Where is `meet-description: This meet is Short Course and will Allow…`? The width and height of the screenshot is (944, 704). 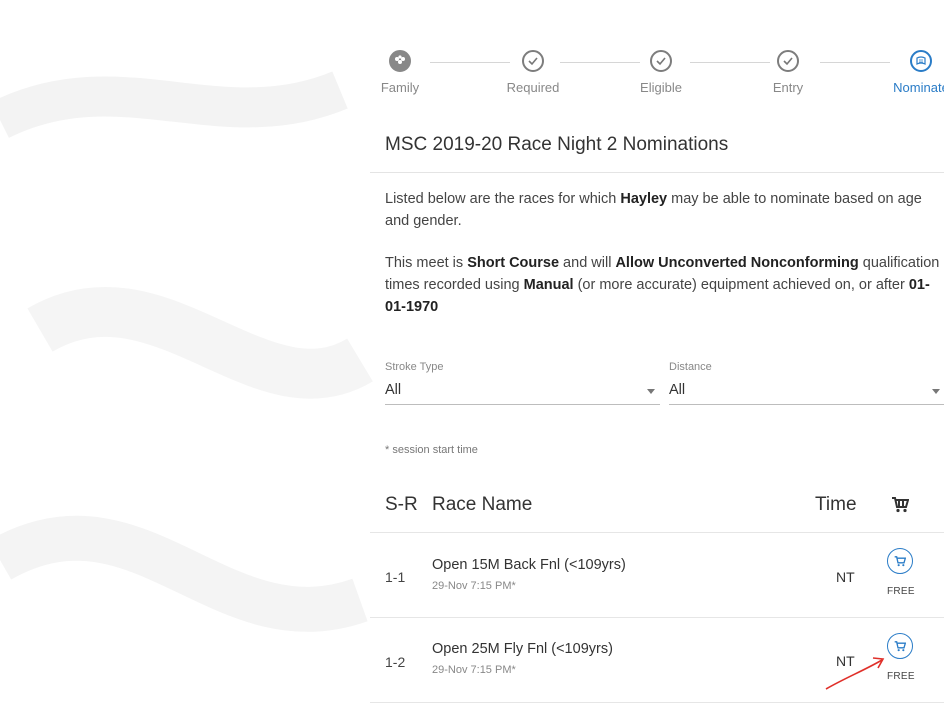 meet-description: This meet is Short Course and will Allow… is located at coordinates (664, 285).